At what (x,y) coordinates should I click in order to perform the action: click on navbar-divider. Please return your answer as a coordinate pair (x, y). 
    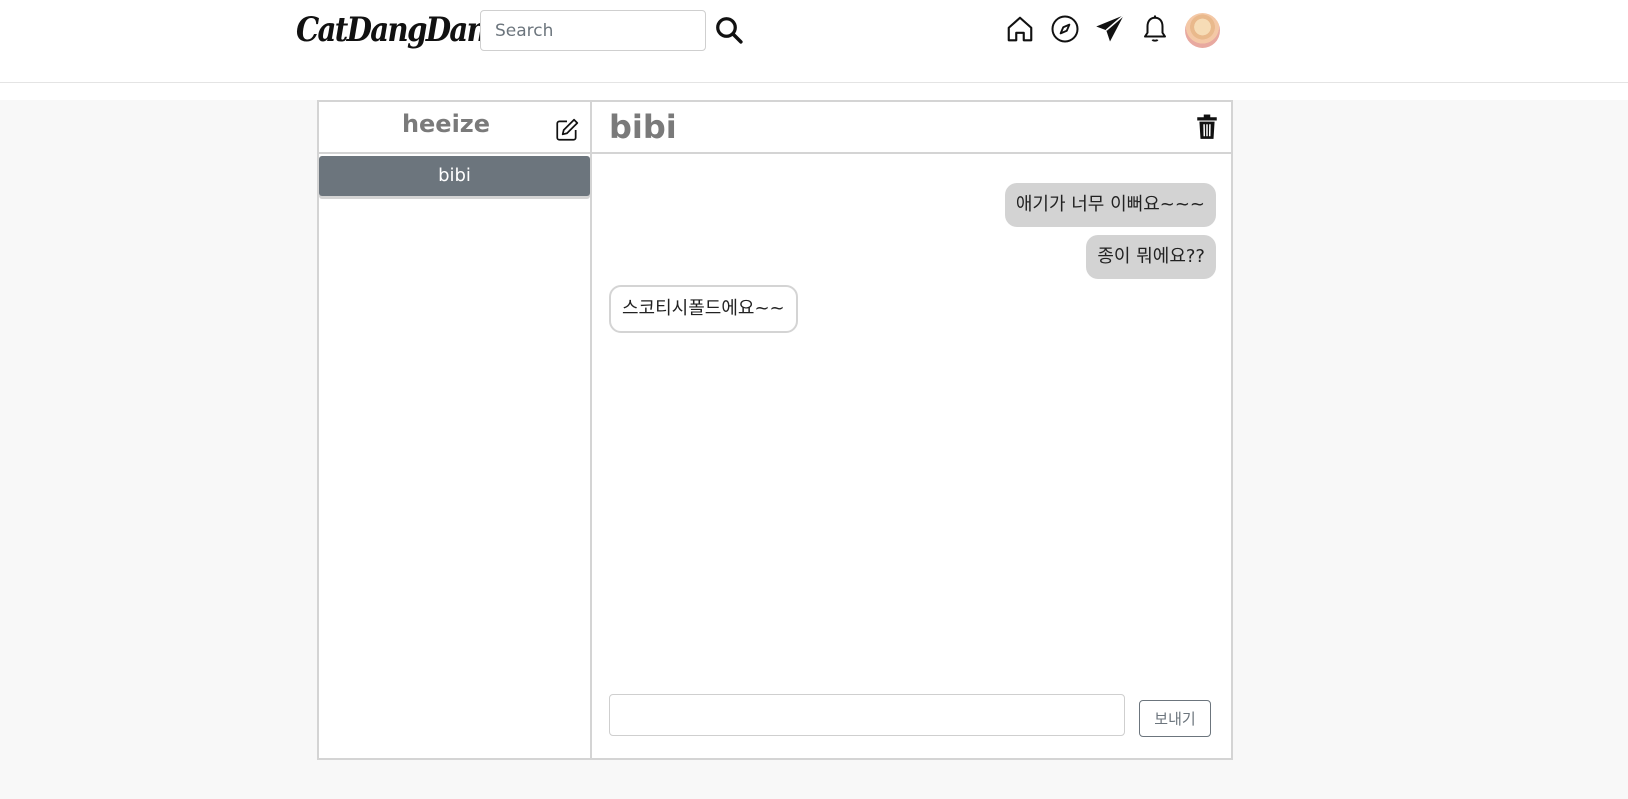
    Looking at the image, I should click on (814, 82).